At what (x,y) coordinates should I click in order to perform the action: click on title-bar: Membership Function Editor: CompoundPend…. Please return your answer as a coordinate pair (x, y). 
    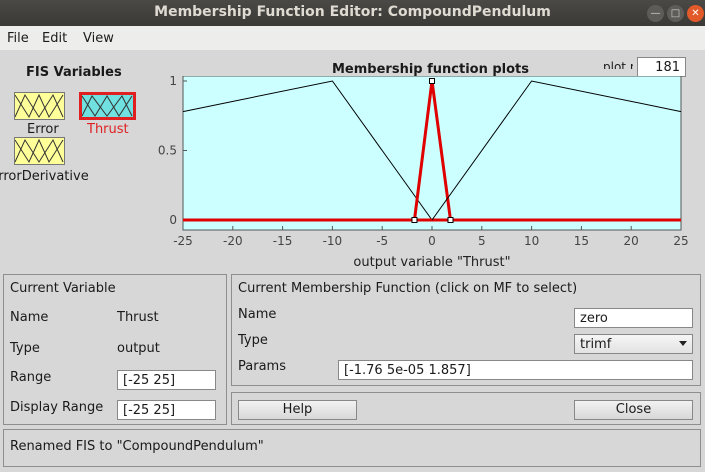
    Looking at the image, I should click on (352, 13).